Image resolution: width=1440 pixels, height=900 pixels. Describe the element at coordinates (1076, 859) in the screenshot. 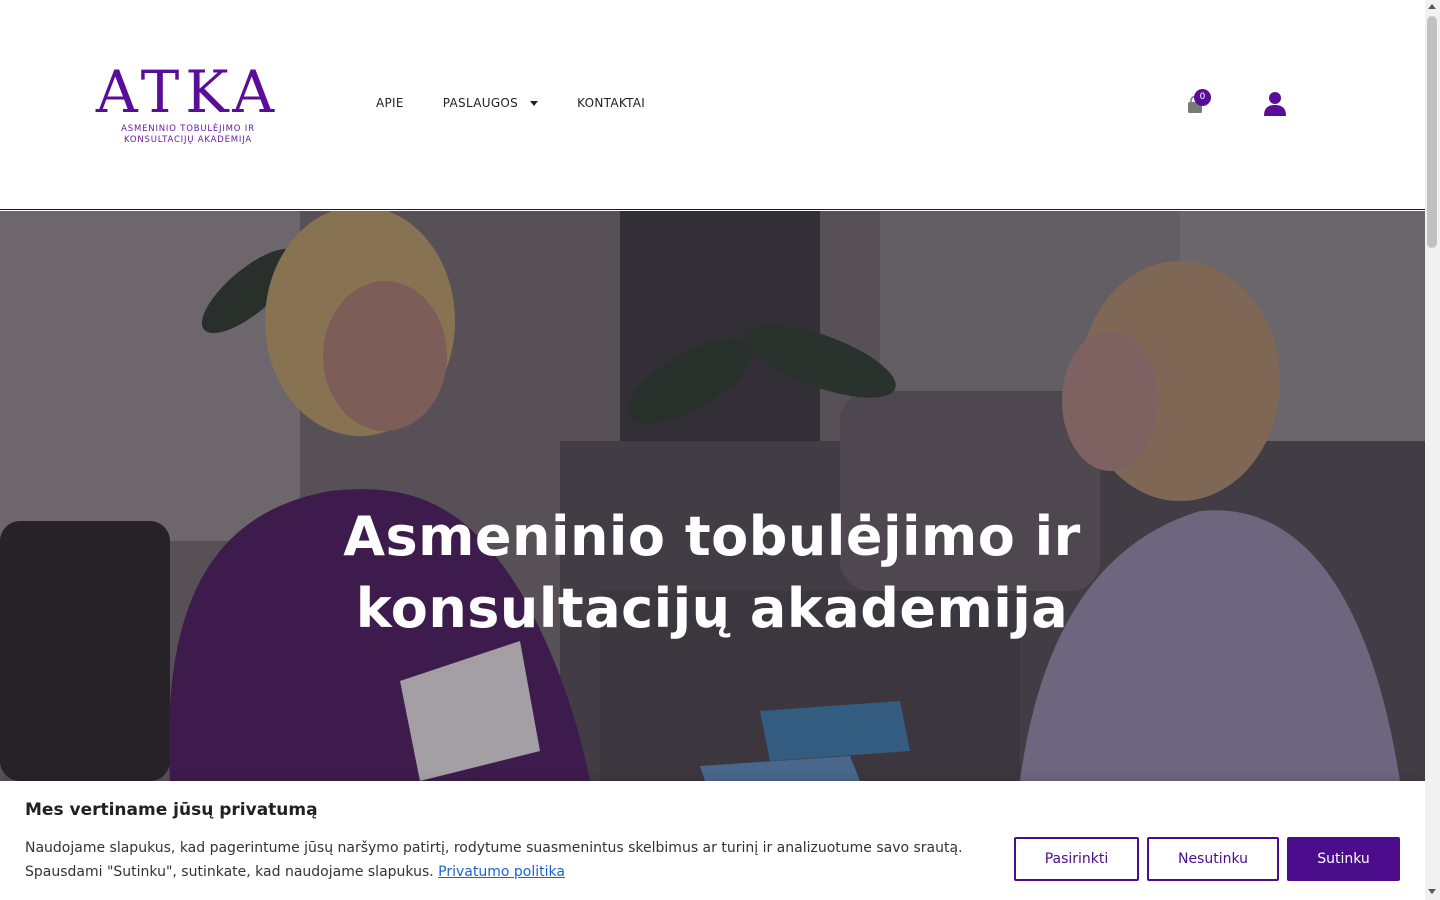

I see `customize-cookies-button: Pasirinkti` at that location.